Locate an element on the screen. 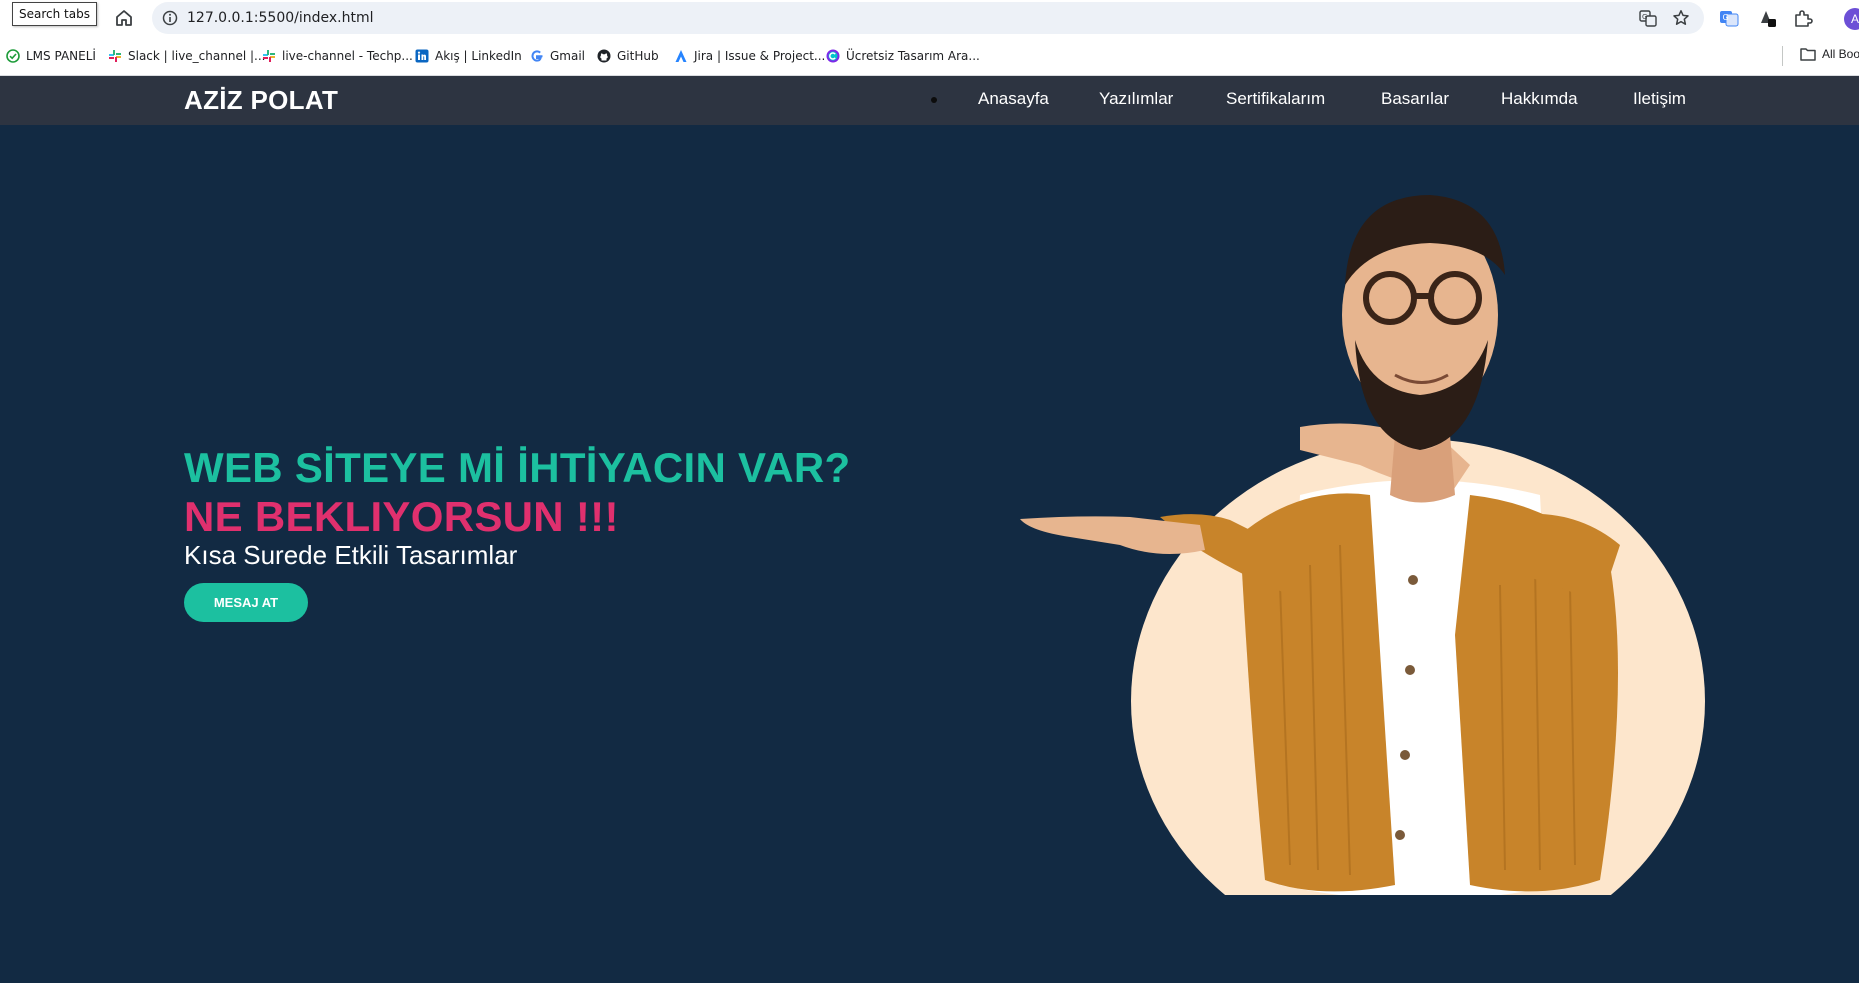 This screenshot has width=1859, height=983. all-bookmarks-label: All Boo is located at coordinates (1840, 54).